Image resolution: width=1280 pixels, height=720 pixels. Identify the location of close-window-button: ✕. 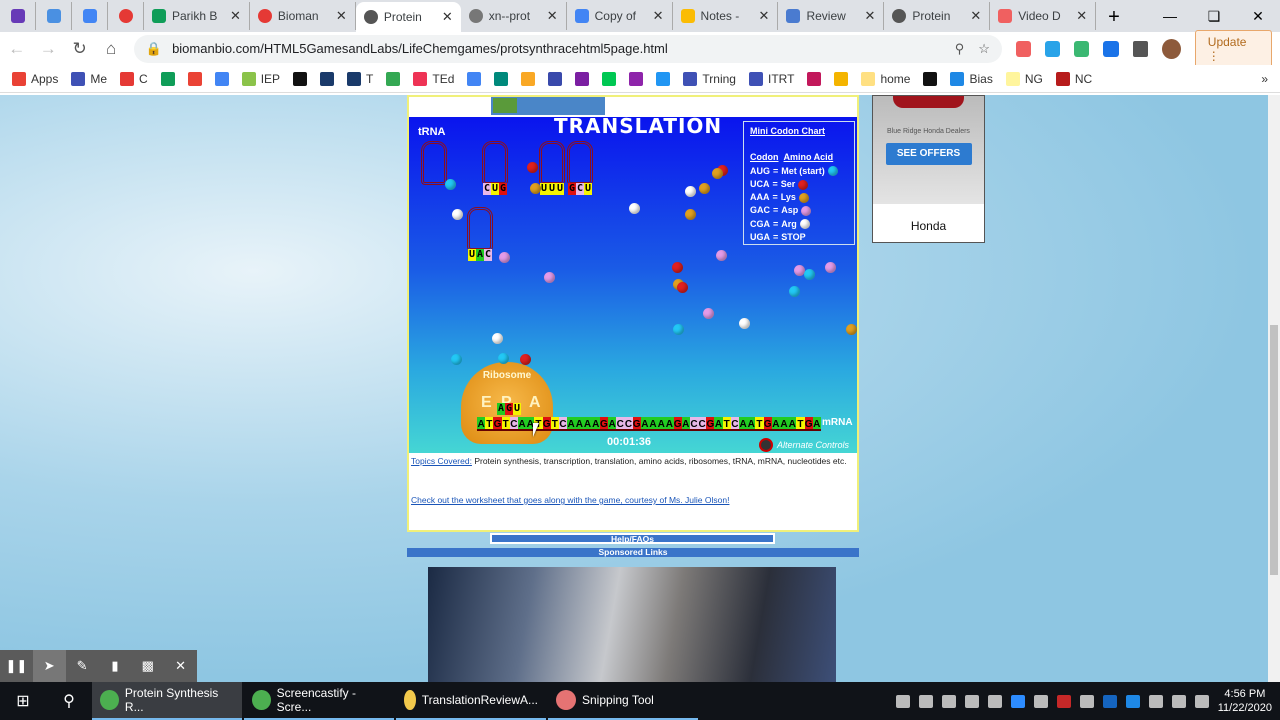
(1258, 16).